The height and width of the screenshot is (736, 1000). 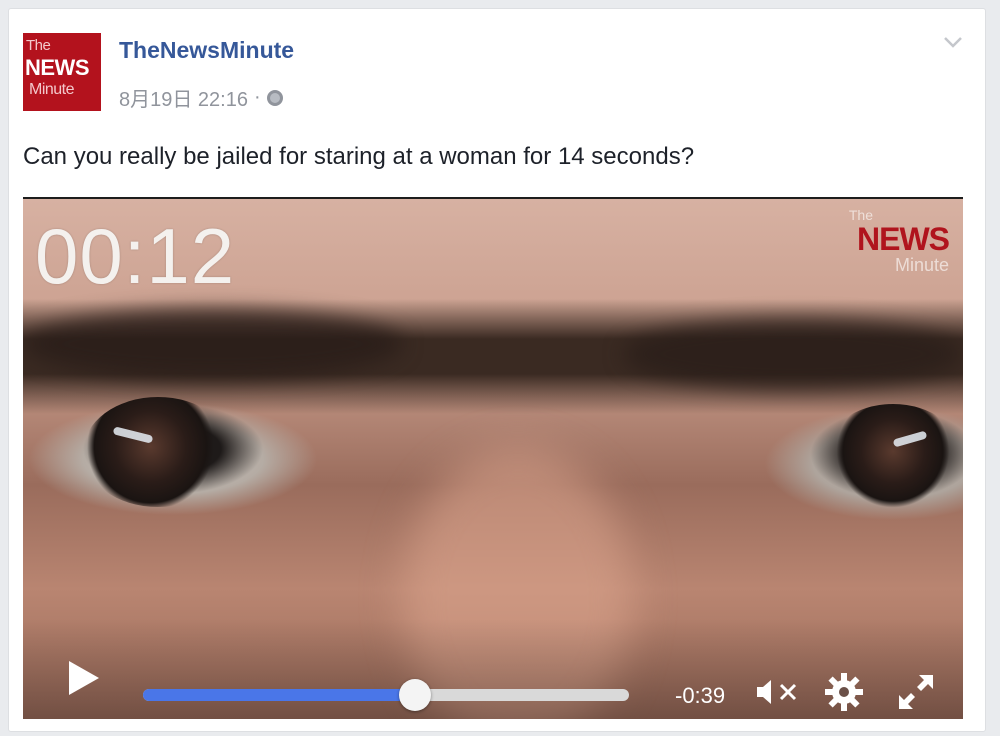 I want to click on play-icon, so click(x=84, y=678).